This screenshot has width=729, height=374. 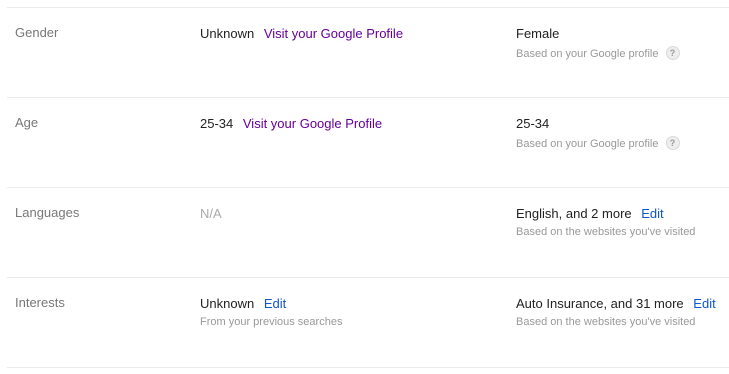 What do you see at coordinates (538, 33) in the screenshot?
I see `inferred-value: Female` at bounding box center [538, 33].